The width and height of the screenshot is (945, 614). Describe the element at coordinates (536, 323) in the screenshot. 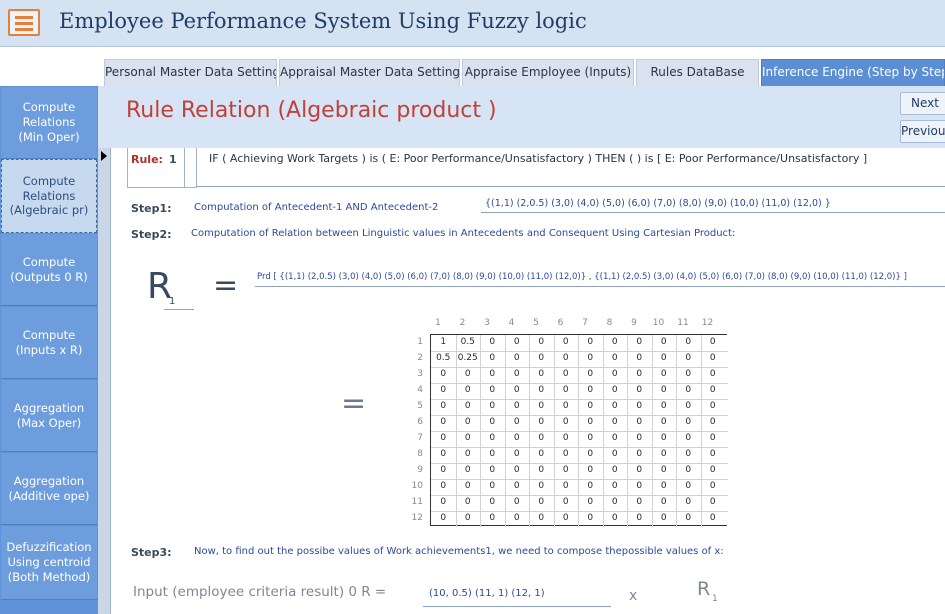

I see `matrix-col-header: 5` at that location.